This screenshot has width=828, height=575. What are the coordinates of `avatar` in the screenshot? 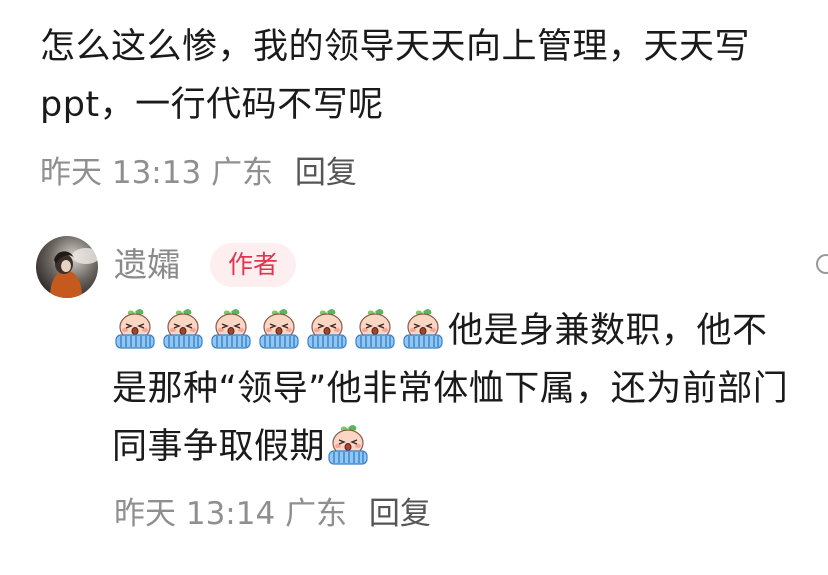 It's located at (67, 267).